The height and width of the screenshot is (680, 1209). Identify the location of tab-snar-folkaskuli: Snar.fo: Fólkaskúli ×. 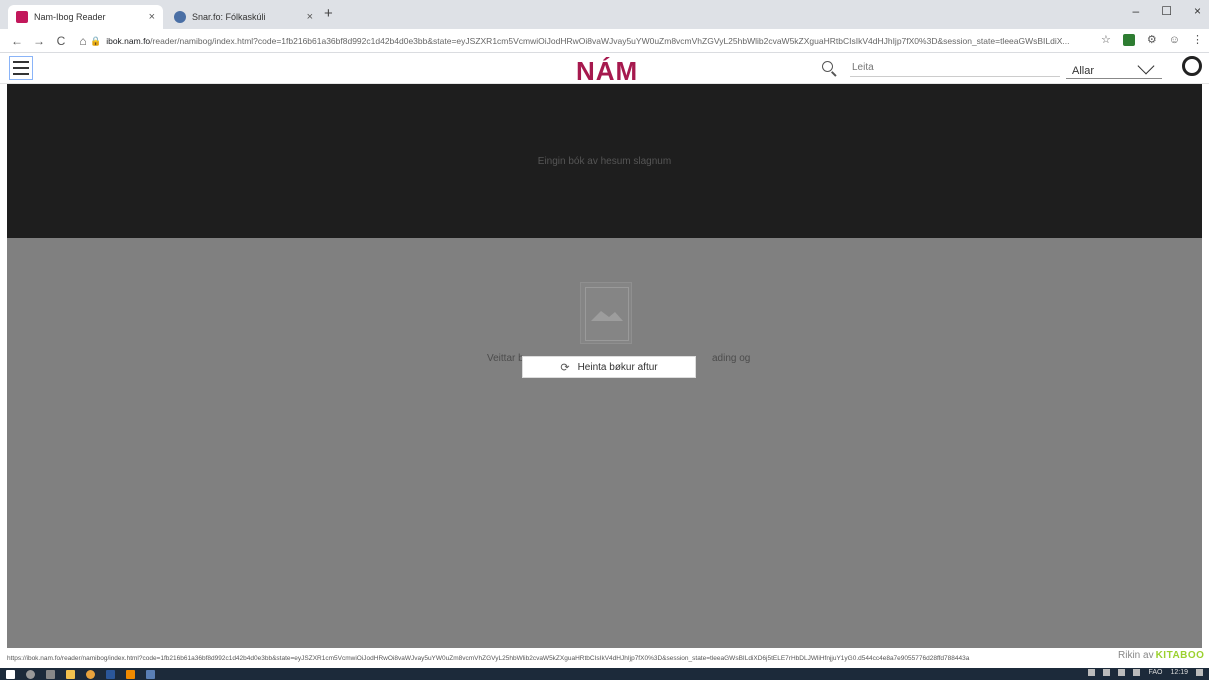
(243, 17).